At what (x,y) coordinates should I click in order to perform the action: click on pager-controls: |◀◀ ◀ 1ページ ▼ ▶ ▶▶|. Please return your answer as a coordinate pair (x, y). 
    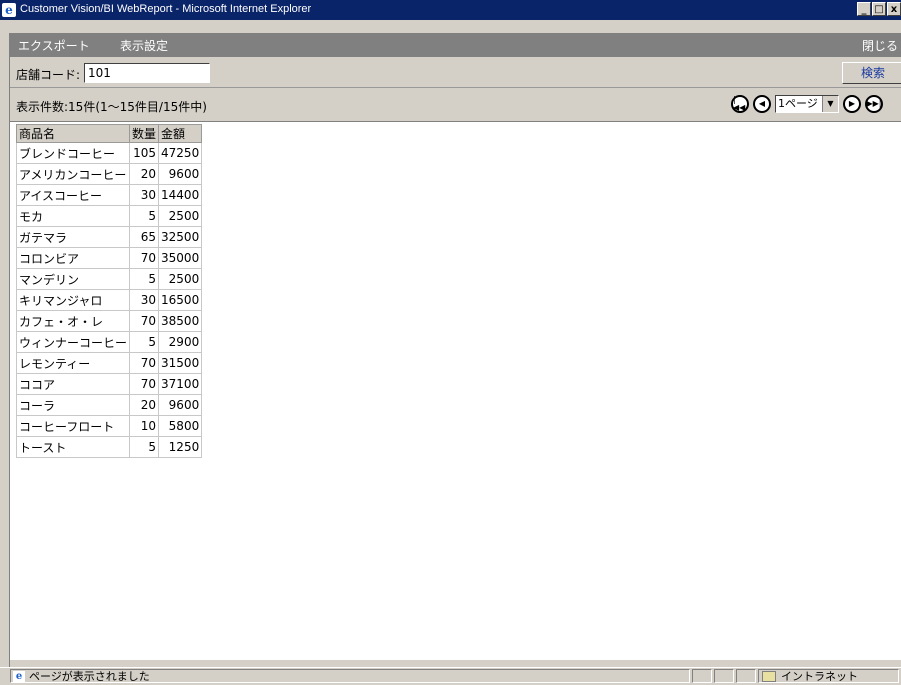
    Looking at the image, I should click on (807, 104).